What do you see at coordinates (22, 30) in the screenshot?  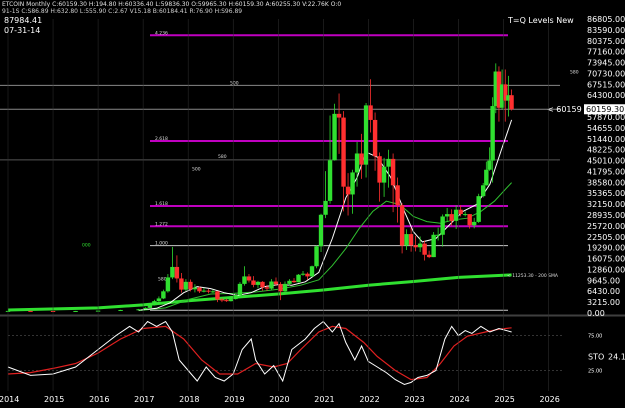 I see `date-box: 07-31-14` at bounding box center [22, 30].